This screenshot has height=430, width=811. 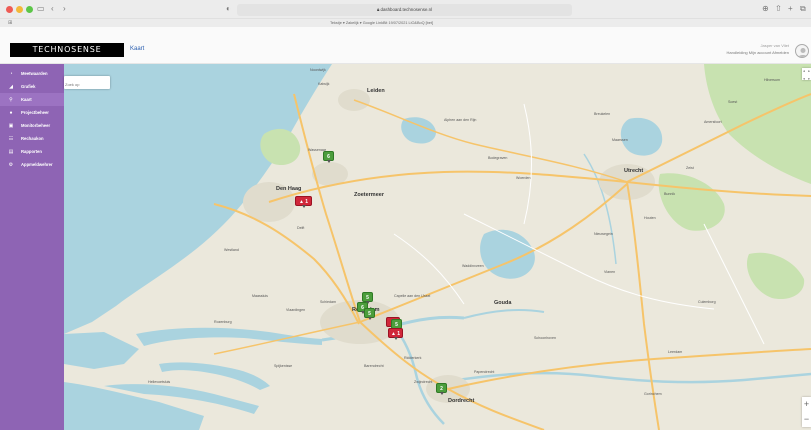 What do you see at coordinates (498, 158) in the screenshot?
I see `city-label-bodegraven: Bodegraven` at bounding box center [498, 158].